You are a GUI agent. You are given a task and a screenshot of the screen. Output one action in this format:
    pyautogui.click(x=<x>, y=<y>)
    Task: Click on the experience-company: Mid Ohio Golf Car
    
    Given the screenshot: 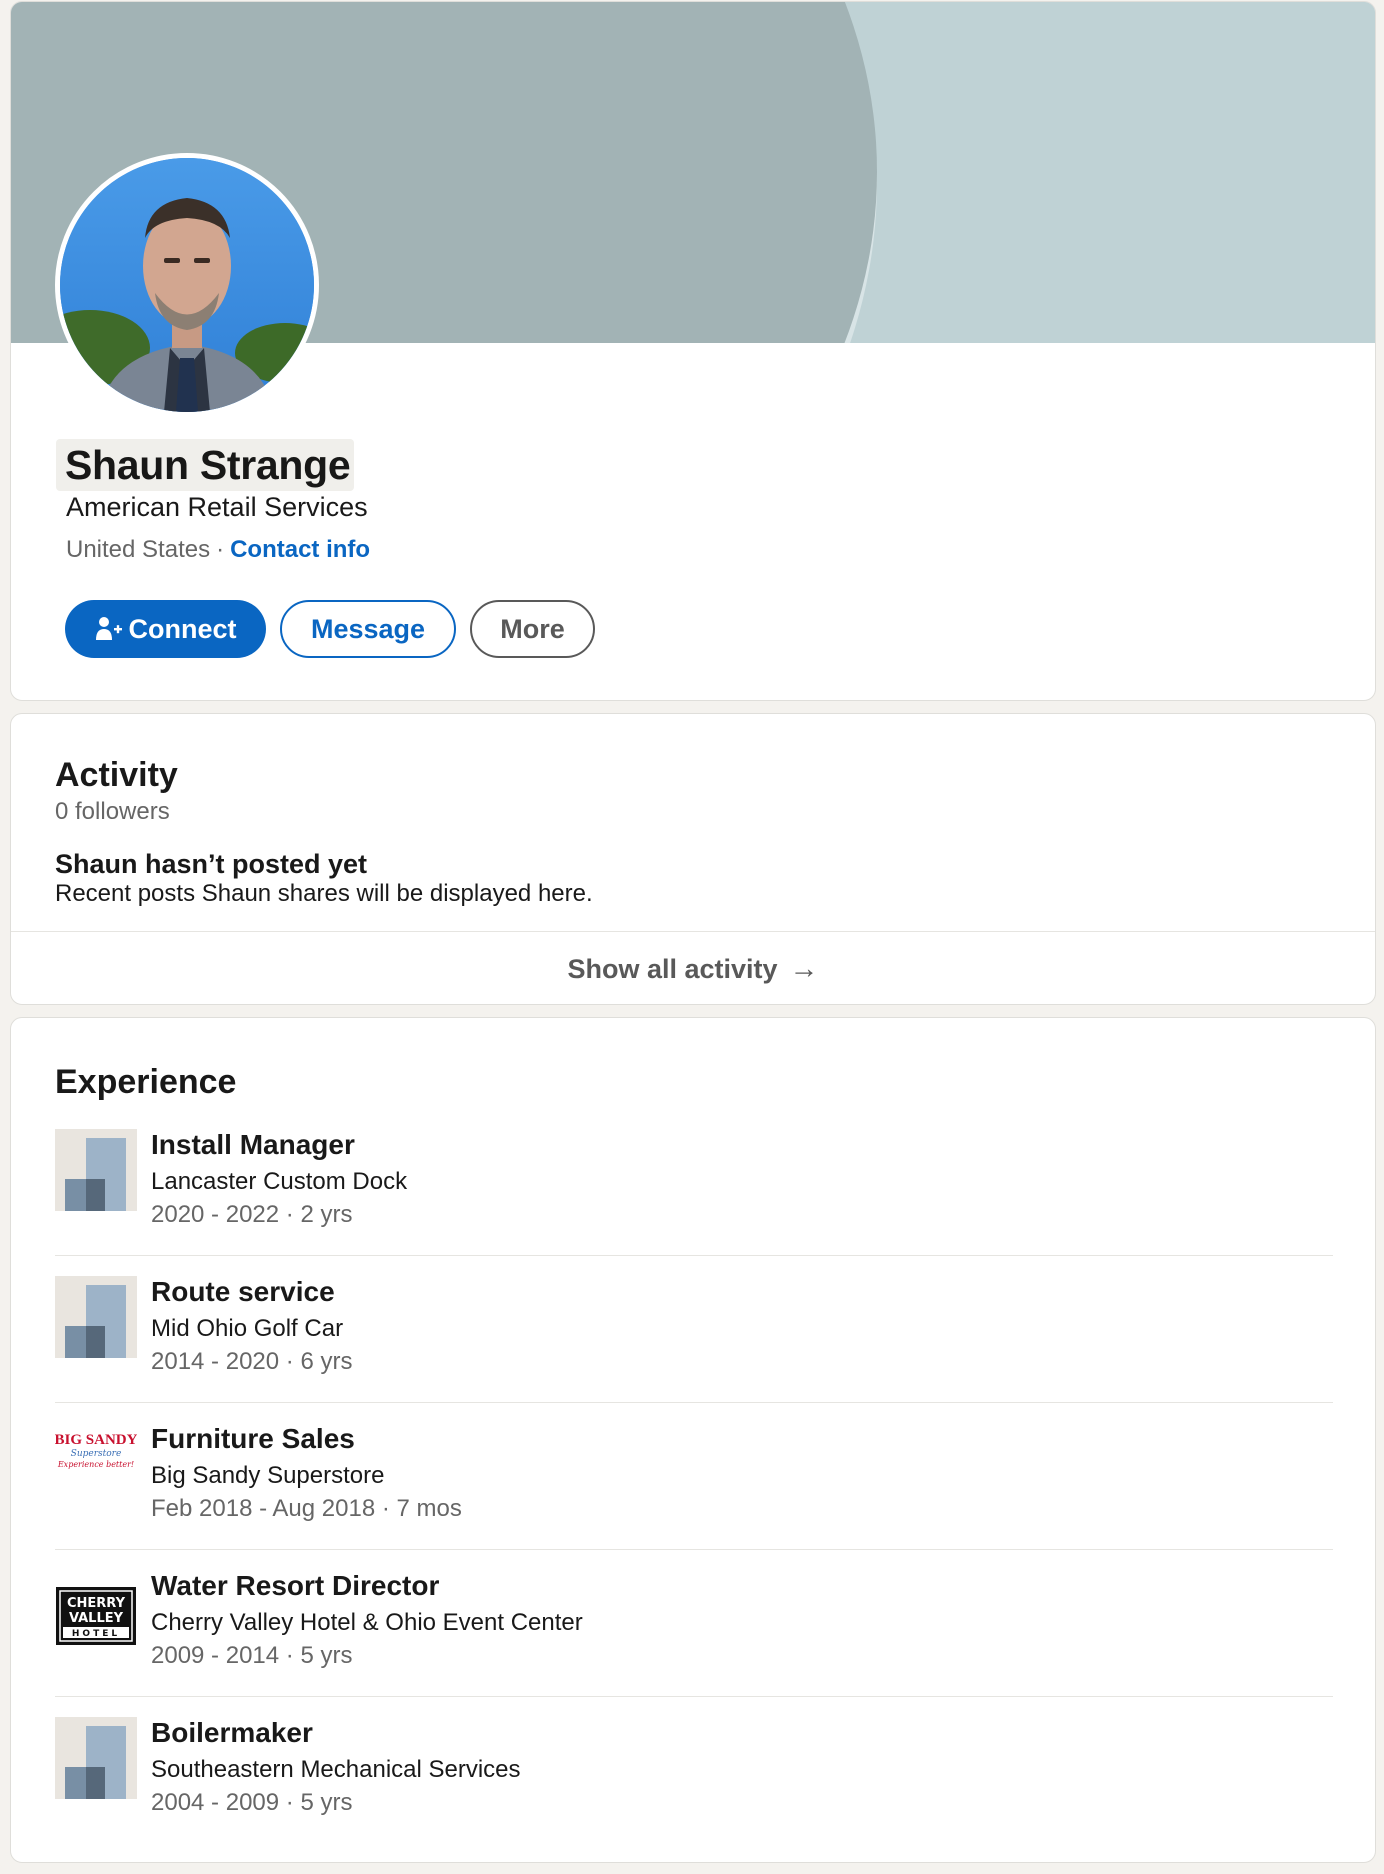 What is the action you would take?
    pyautogui.click(x=247, y=1328)
    